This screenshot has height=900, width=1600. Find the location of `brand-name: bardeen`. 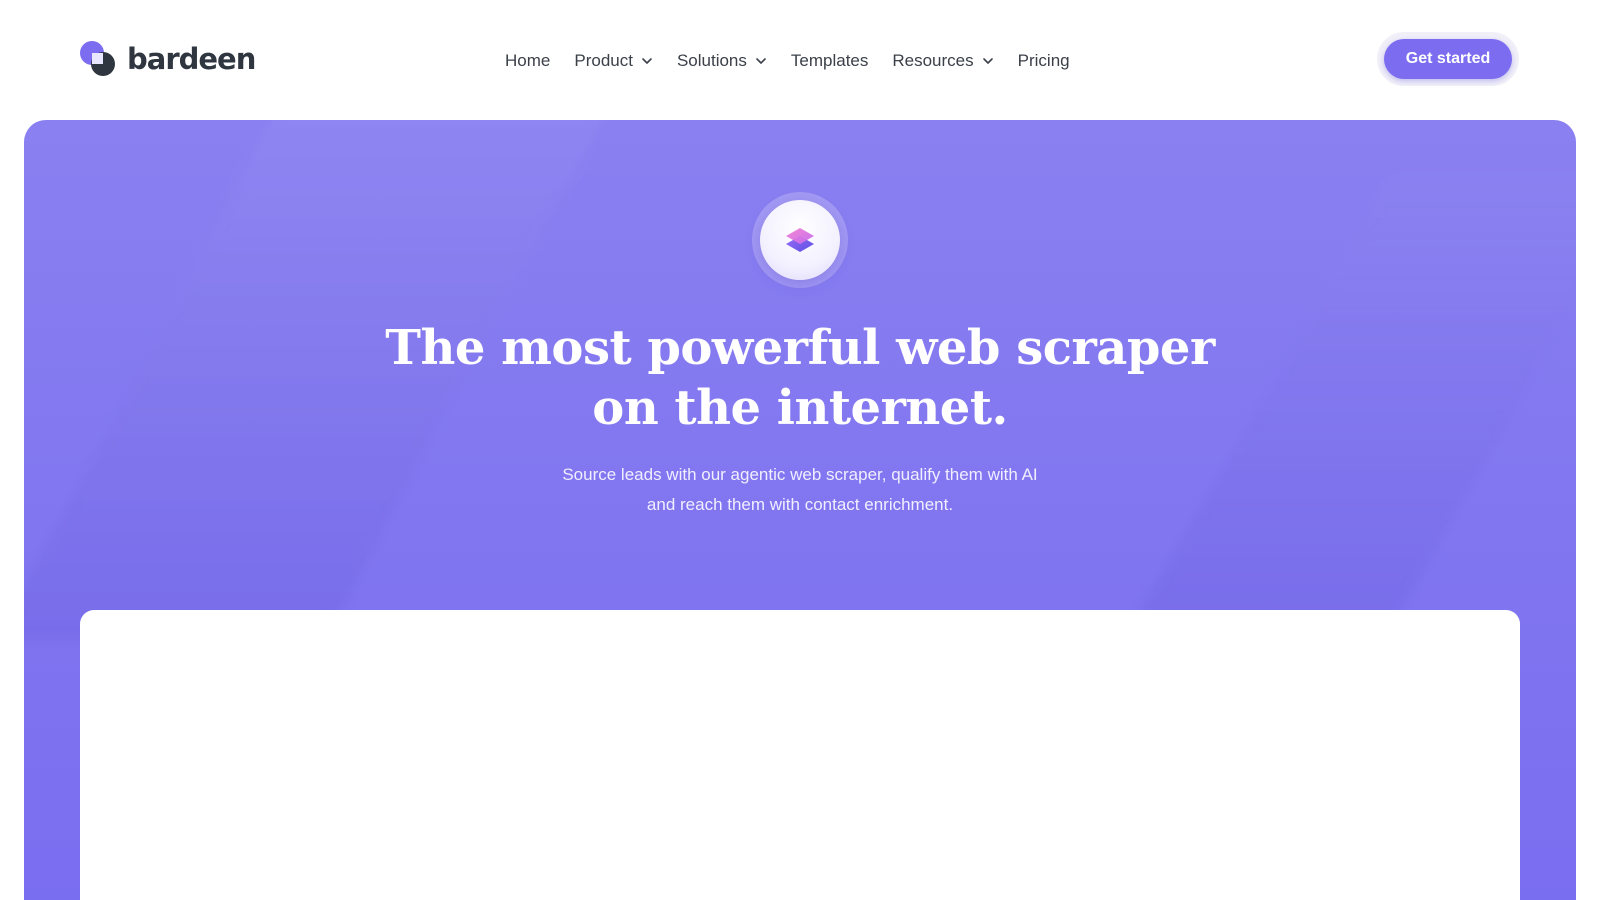

brand-name: bardeen is located at coordinates (191, 58).